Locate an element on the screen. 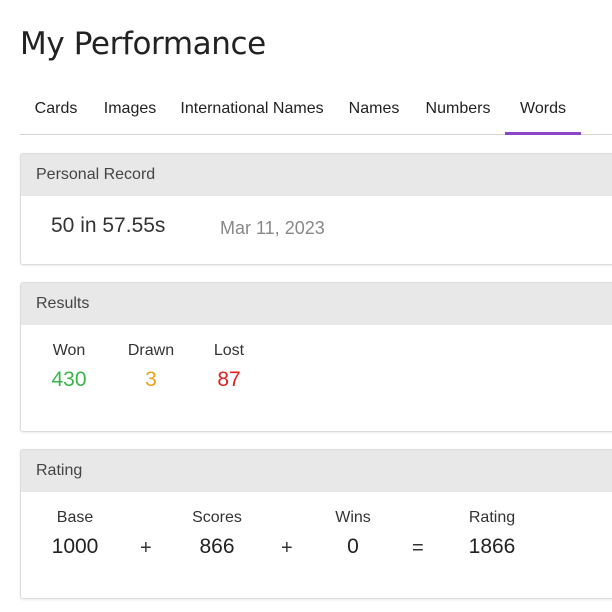 The height and width of the screenshot is (612, 612). tab-images: Images is located at coordinates (130, 112).